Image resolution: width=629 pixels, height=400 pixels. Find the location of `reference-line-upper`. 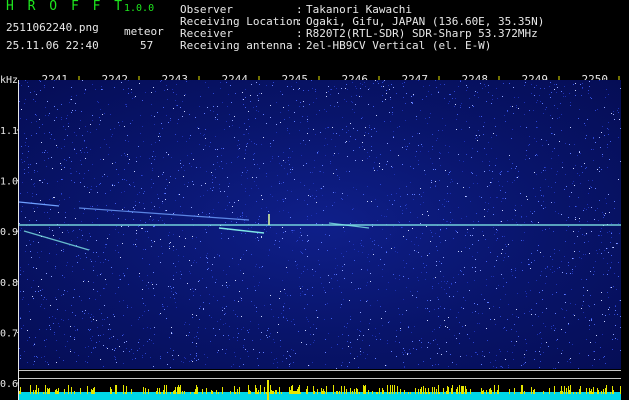

reference-line-upper is located at coordinates (320, 370).